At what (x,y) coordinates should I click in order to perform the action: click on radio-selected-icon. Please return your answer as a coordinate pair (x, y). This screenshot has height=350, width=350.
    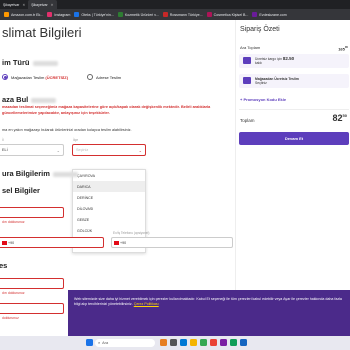
    Looking at the image, I should click on (5, 77).